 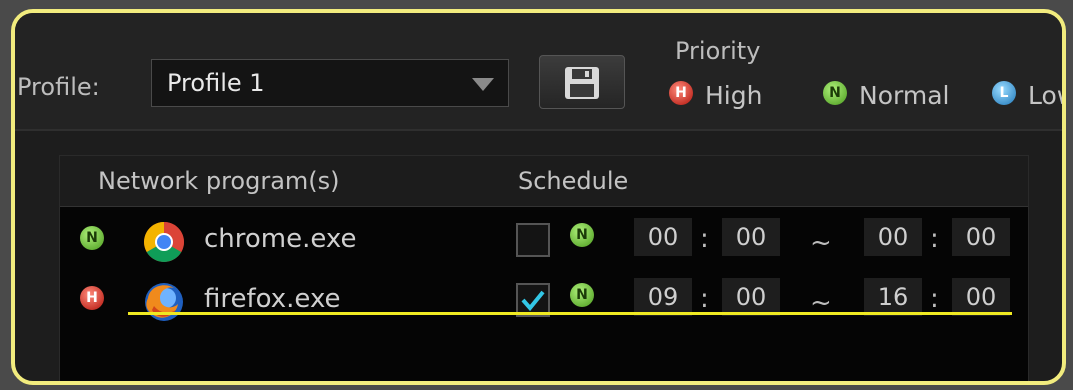 I want to click on column-header-schedule: Schedule, so click(x=573, y=181).